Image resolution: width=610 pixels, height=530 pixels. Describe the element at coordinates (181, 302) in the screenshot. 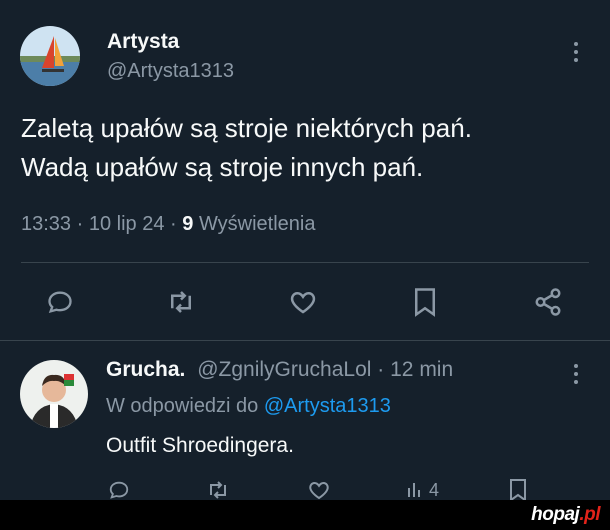

I see `retweet-icon` at that location.